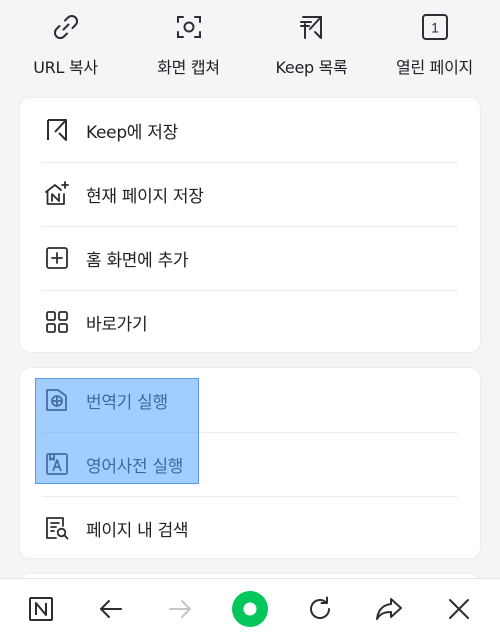  What do you see at coordinates (189, 27) in the screenshot?
I see `screen-capture-icon` at bounding box center [189, 27].